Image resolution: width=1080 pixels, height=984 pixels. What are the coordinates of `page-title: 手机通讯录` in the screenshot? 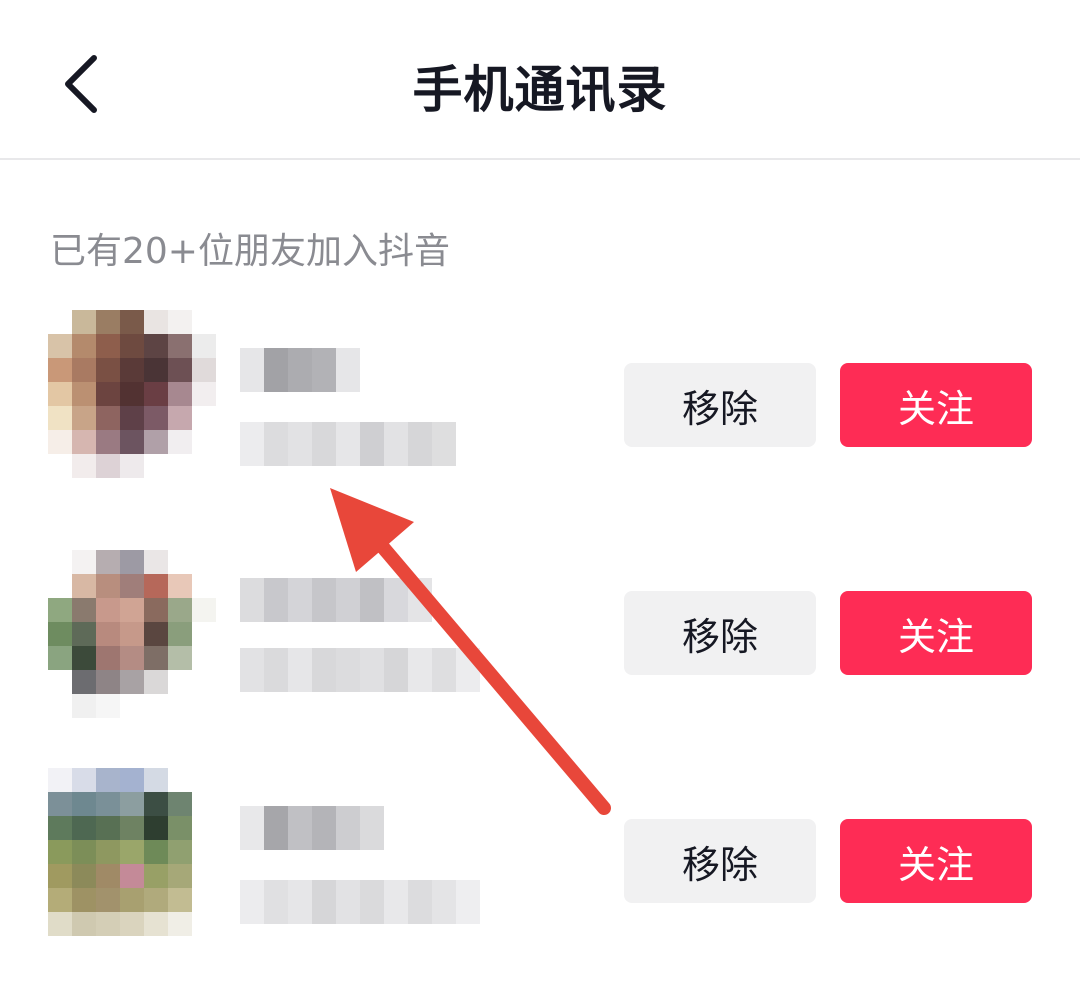 It's located at (540, 90).